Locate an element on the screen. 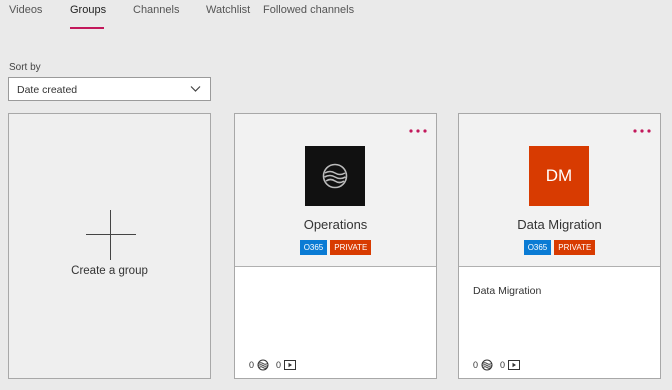  tab-videos: Videos is located at coordinates (25, 10).